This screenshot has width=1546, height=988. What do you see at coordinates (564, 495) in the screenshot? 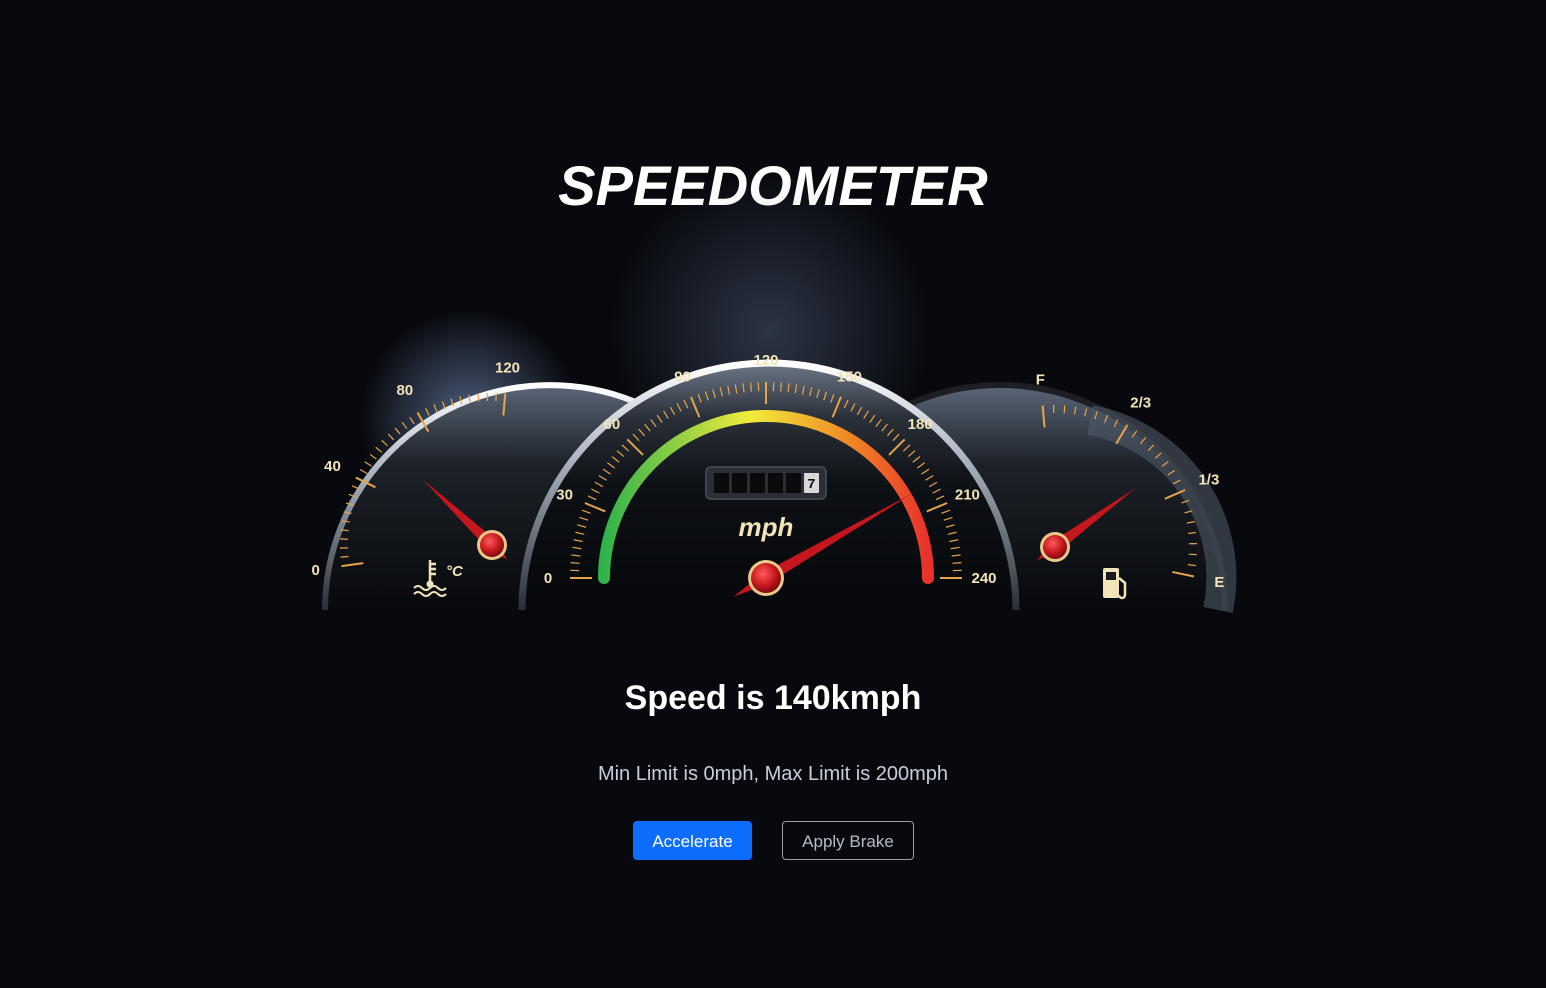
I see `tick-label: 30` at bounding box center [564, 495].